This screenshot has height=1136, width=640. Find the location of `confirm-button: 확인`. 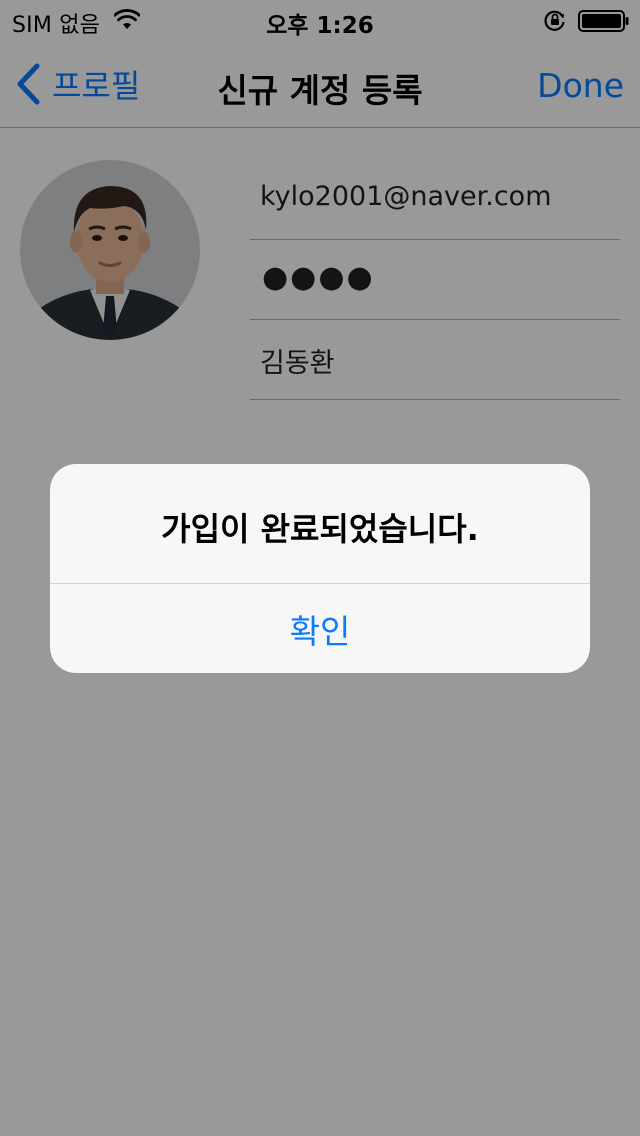

confirm-button: 확인 is located at coordinates (320, 628).